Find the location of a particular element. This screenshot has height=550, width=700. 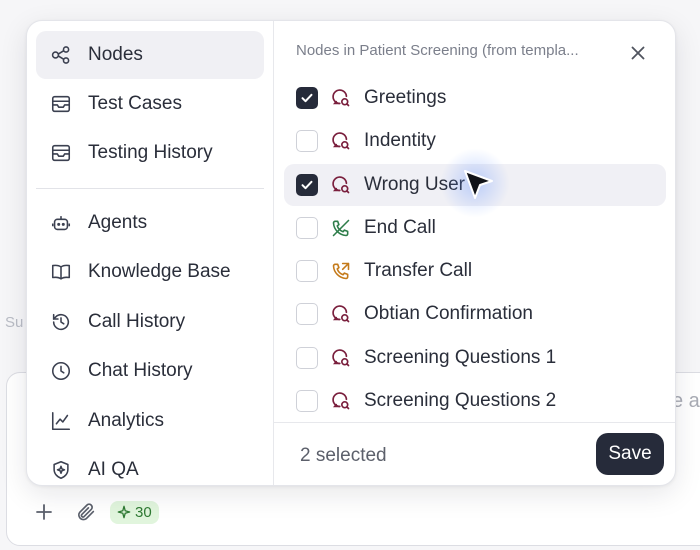

chart-line-icon is located at coordinates (61, 421).